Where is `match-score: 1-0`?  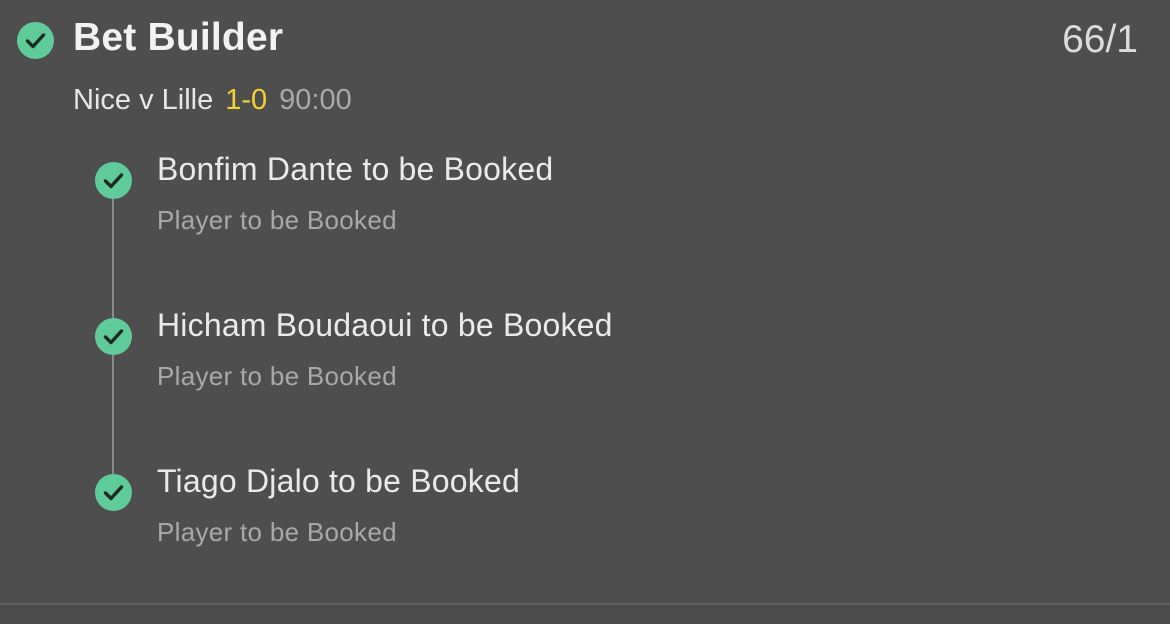 match-score: 1-0 is located at coordinates (246, 100).